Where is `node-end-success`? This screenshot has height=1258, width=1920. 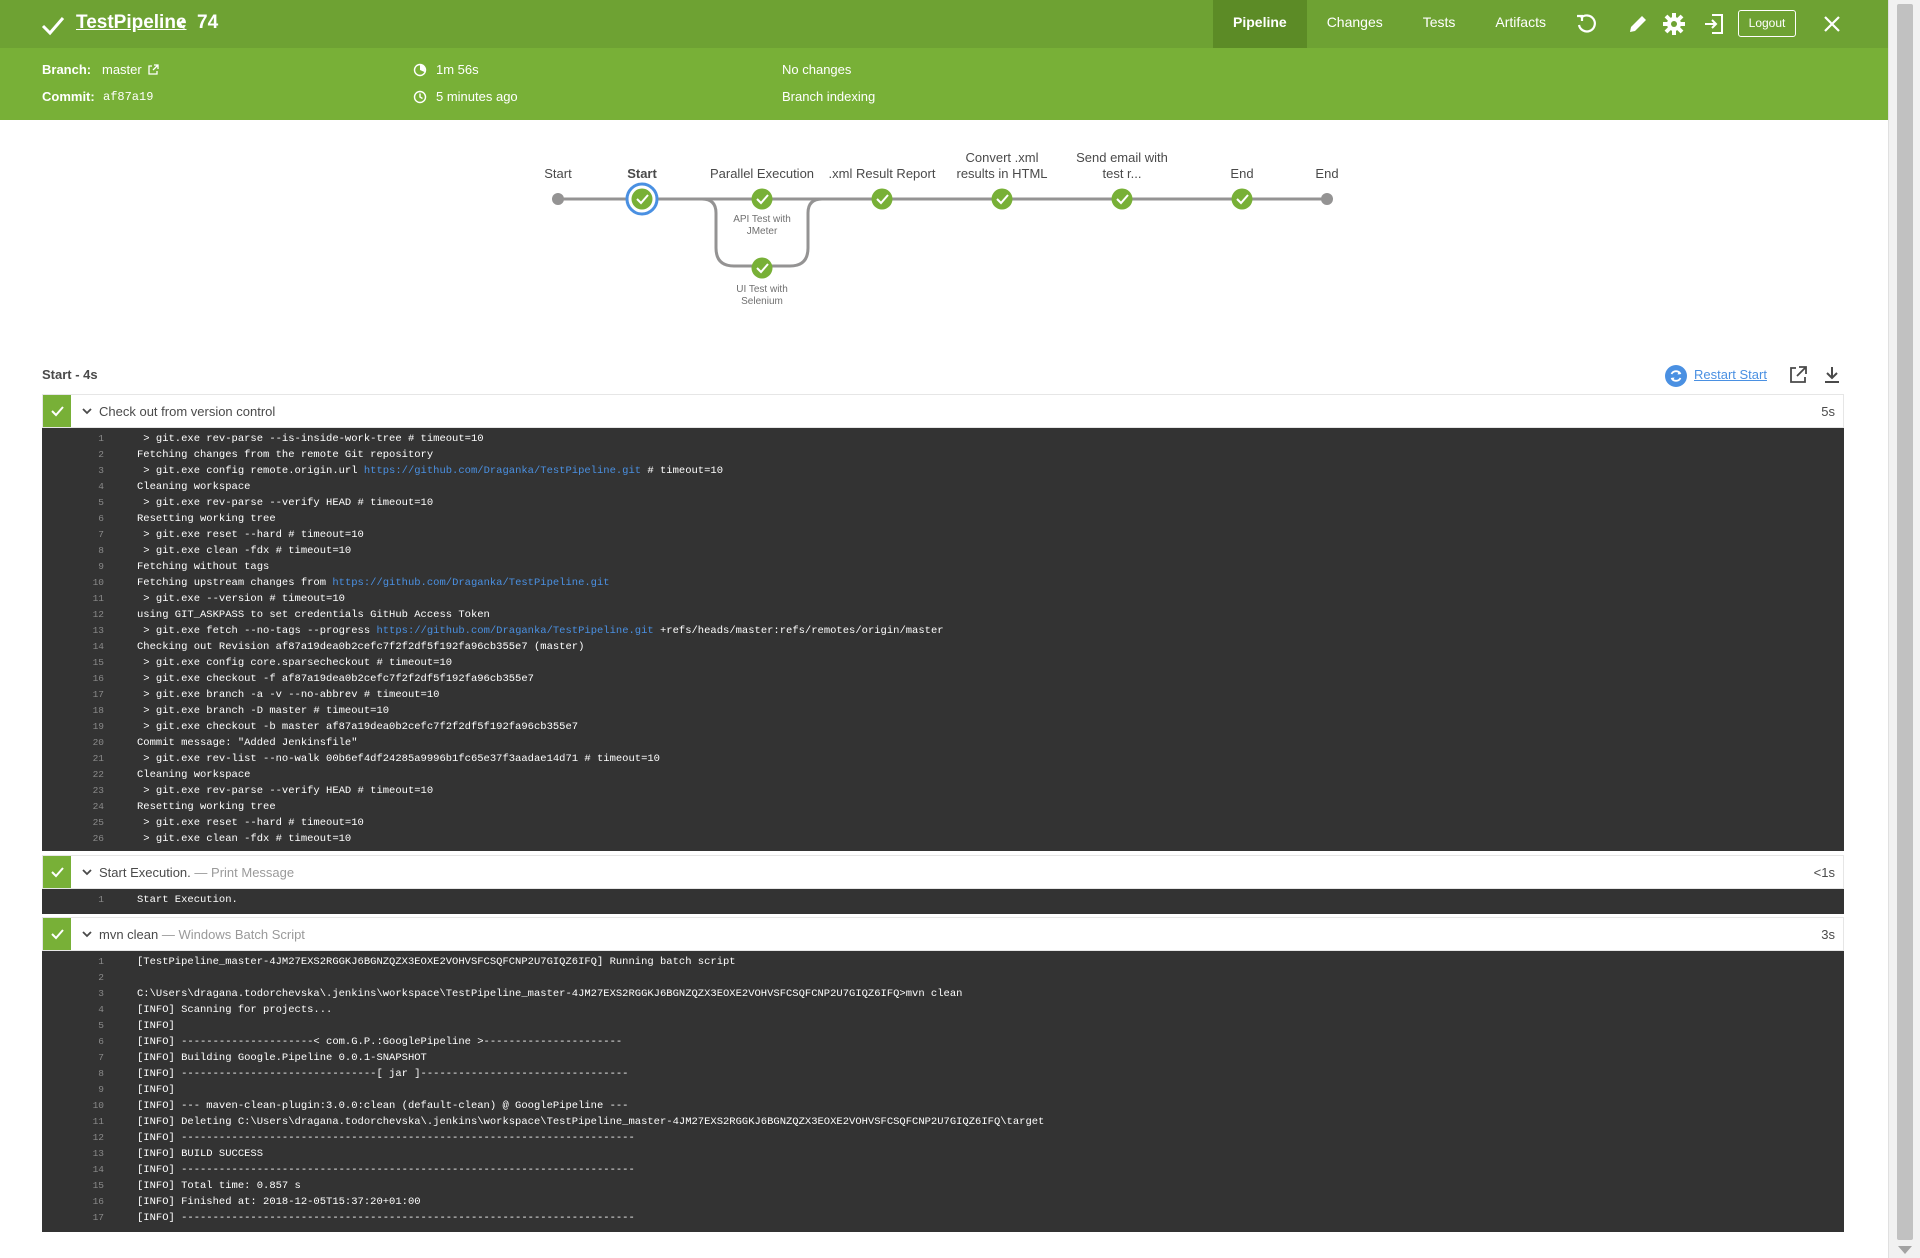
node-end-success is located at coordinates (1242, 199).